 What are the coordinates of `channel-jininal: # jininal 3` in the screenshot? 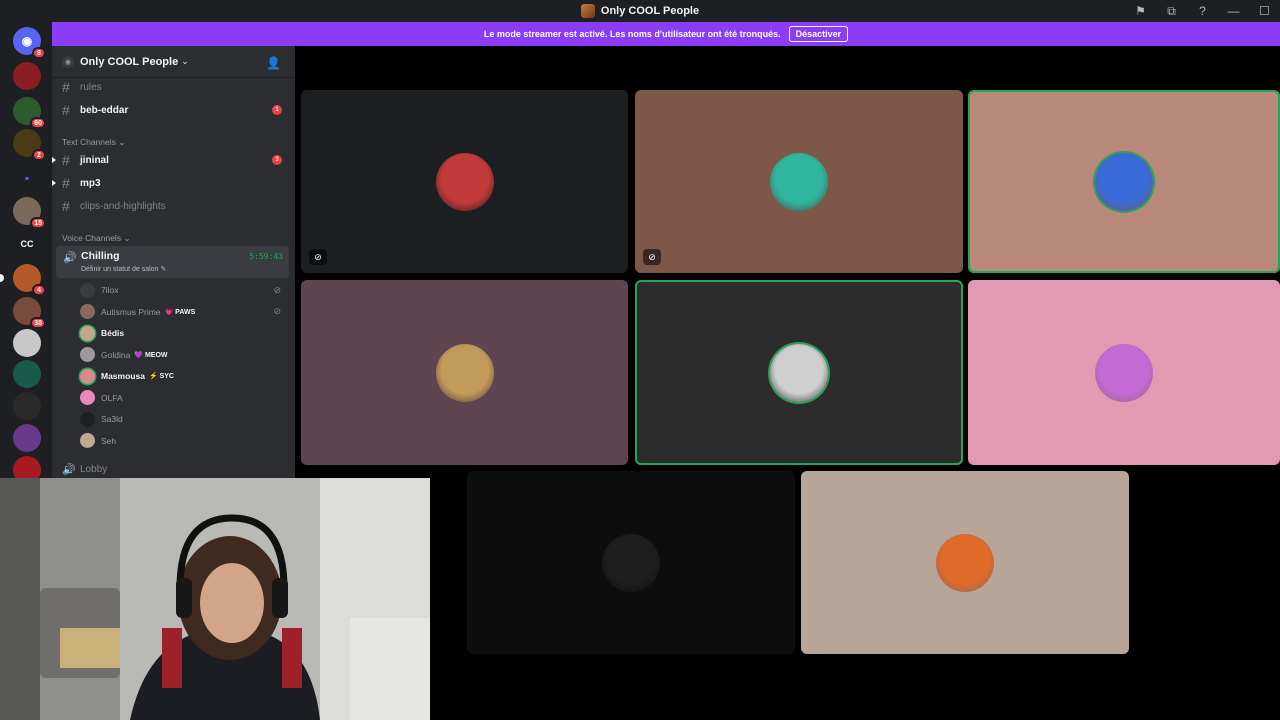 It's located at (170, 160).